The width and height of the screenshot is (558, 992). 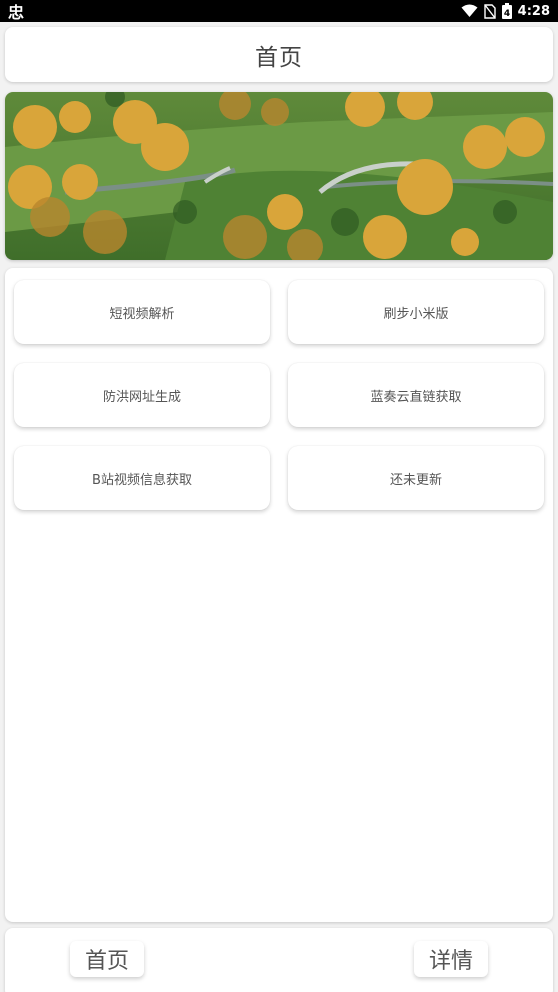 What do you see at coordinates (279, 57) in the screenshot?
I see `page-title: 首页` at bounding box center [279, 57].